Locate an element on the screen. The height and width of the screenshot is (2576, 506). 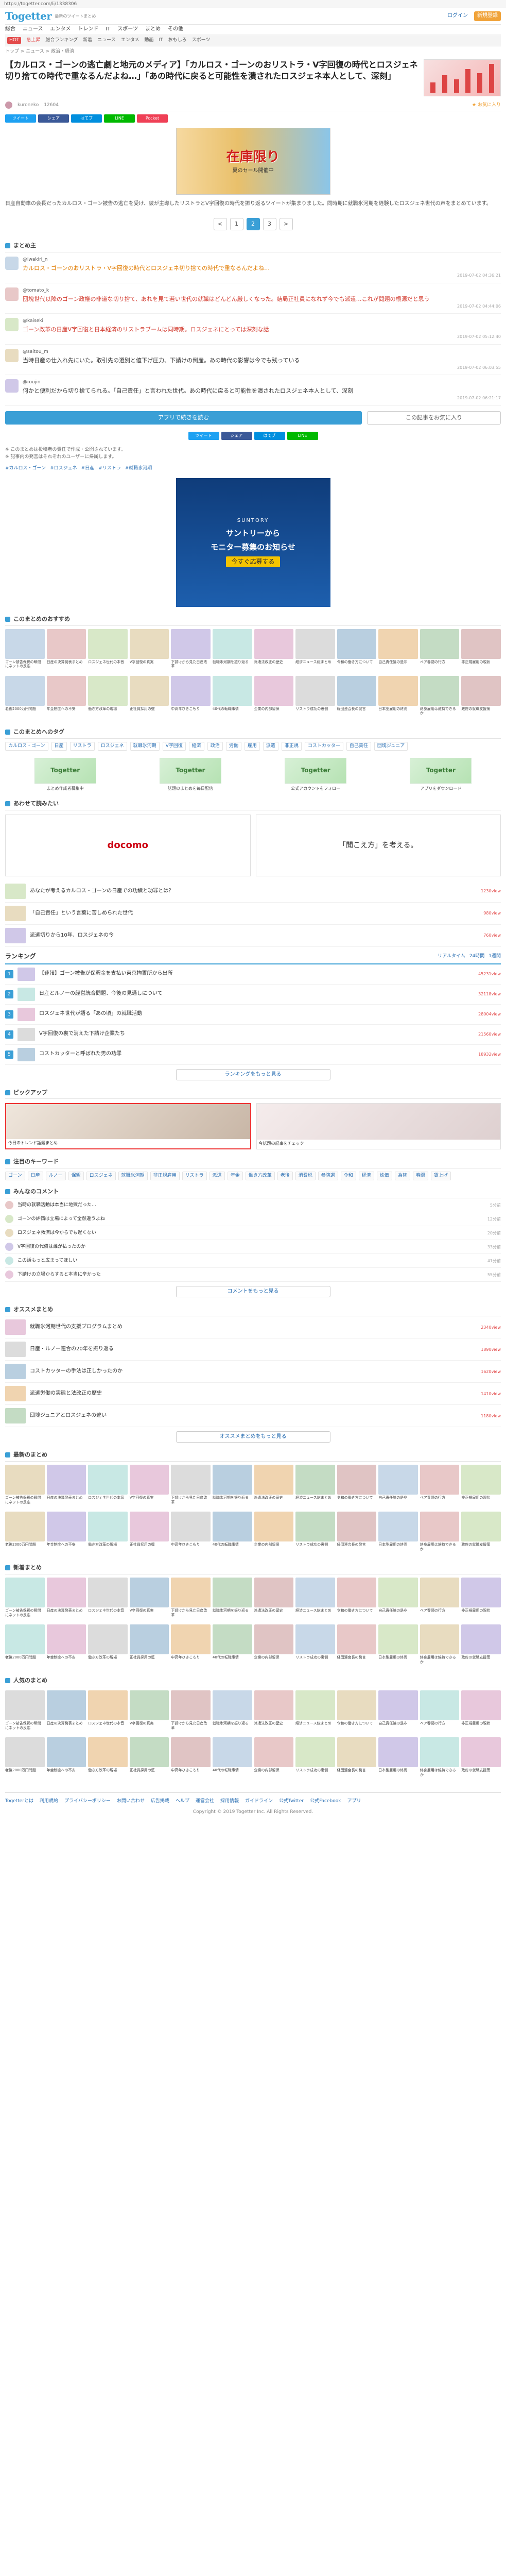
article-card: 下請けから見た日産改革 is located at coordinates (191, 1712).